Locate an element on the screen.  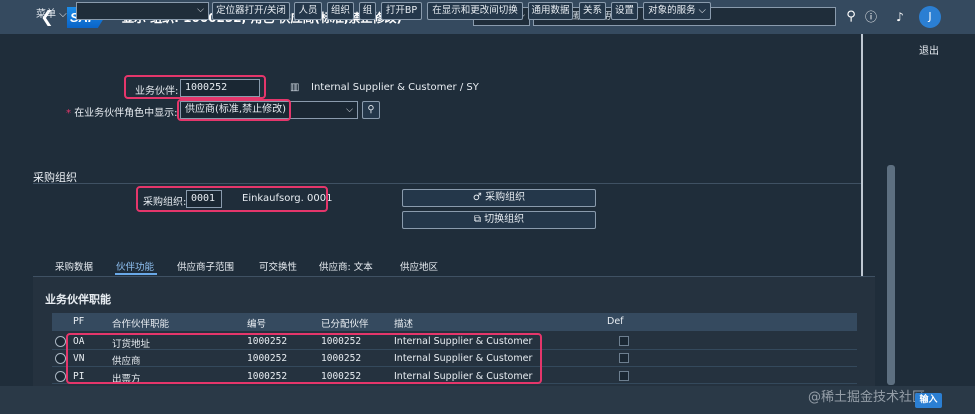
column-header-function: 合作伙伴职能 is located at coordinates (140, 323).